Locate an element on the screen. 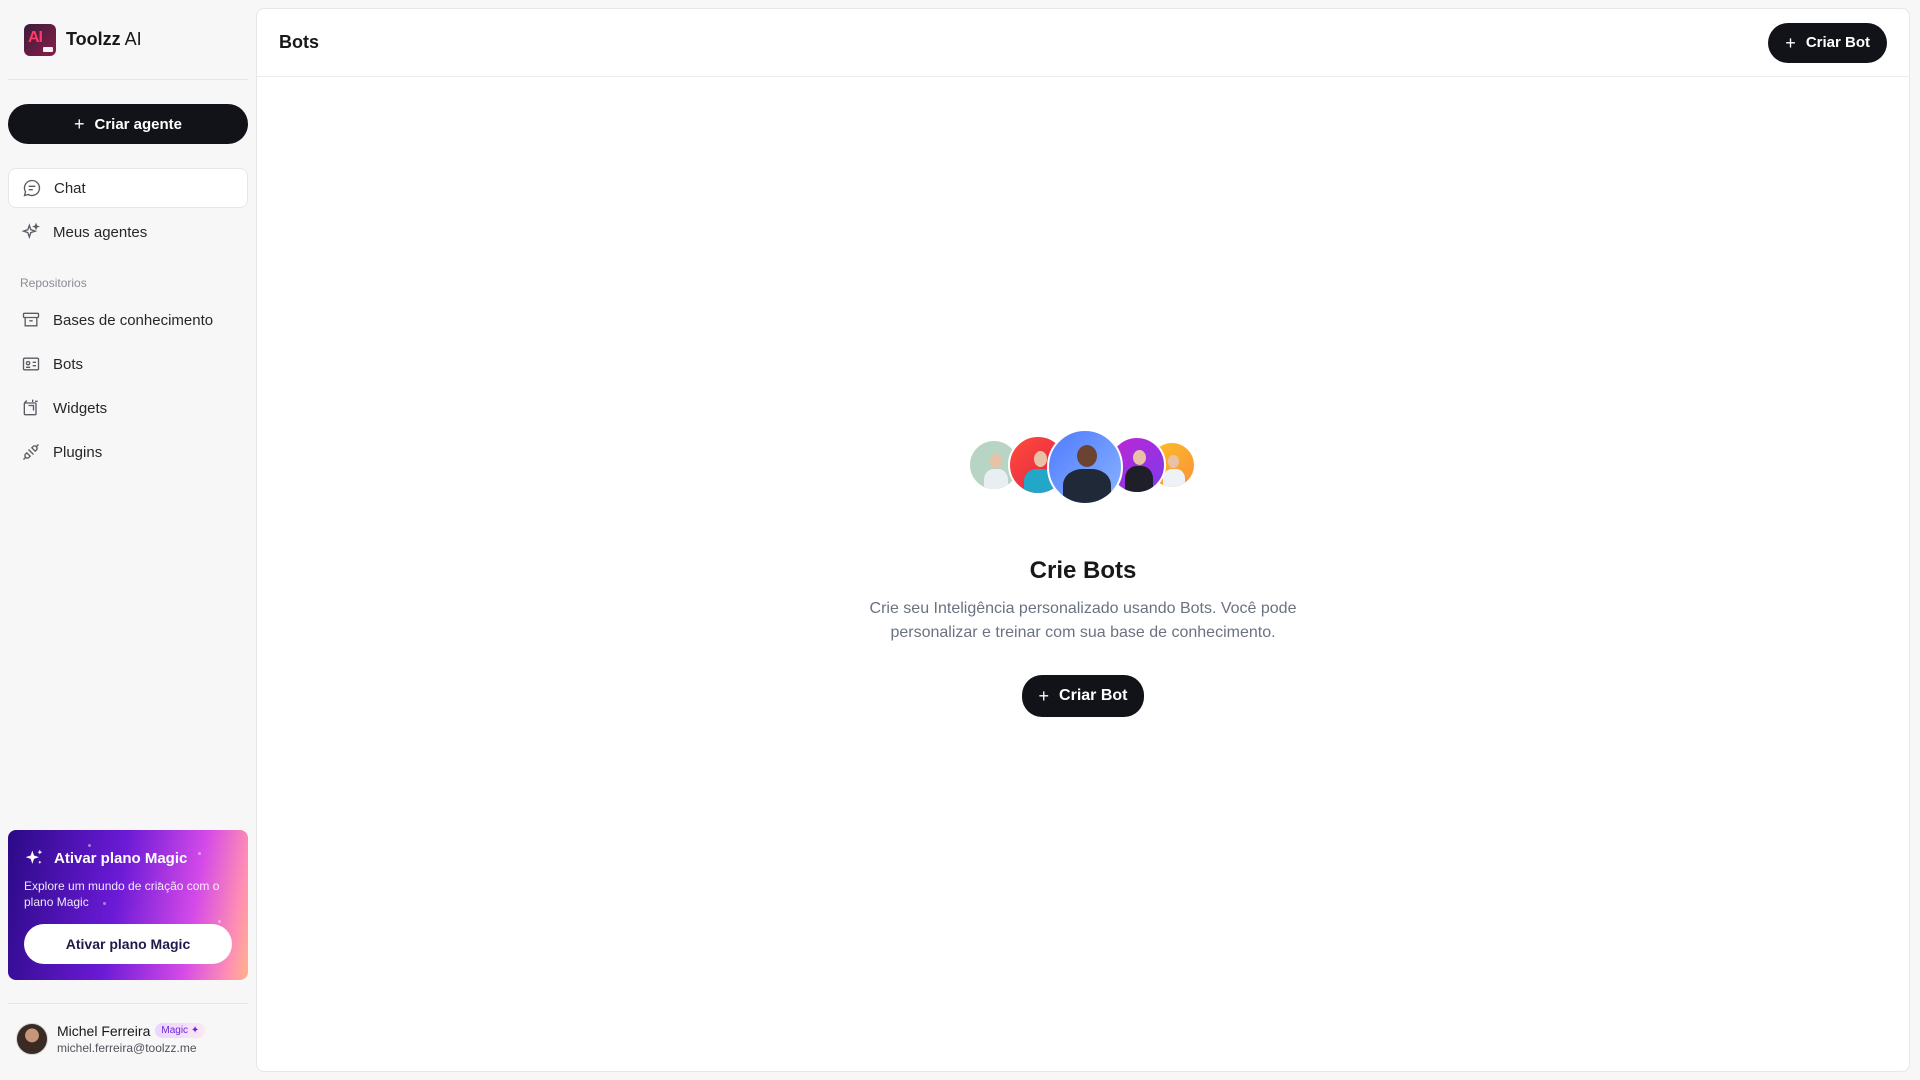 Image resolution: width=1920 pixels, height=1080 pixels. promo-title: Ativar plano Magic is located at coordinates (128, 858).